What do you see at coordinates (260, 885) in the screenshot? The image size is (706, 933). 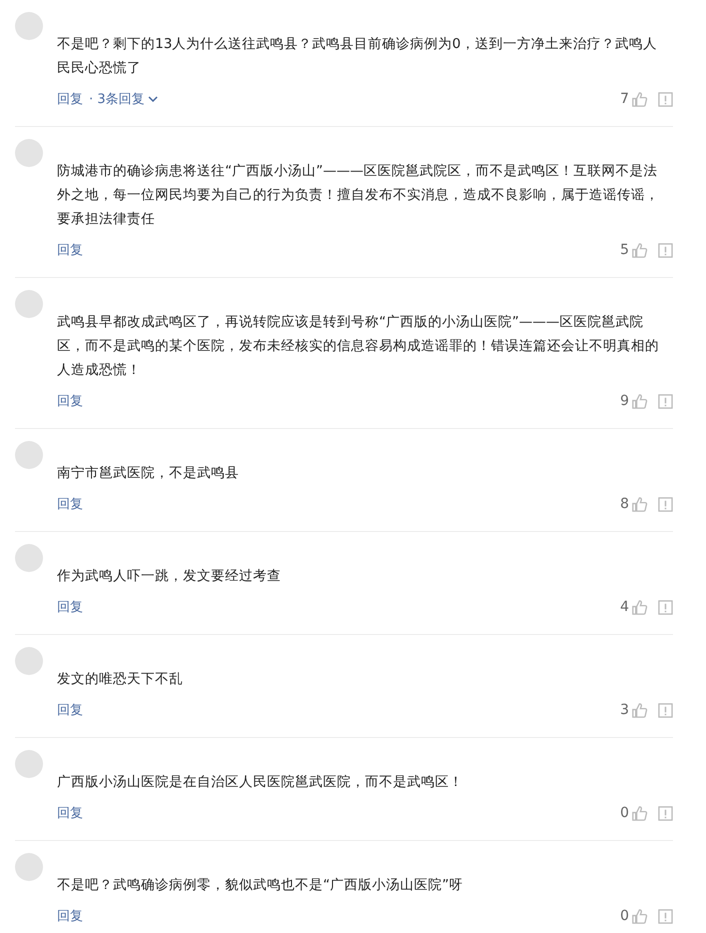 I see `comment-text: 不是吧？武鸣确诊病例零，貌似武鸣也不是“广西版小汤山医院”呀` at bounding box center [260, 885].